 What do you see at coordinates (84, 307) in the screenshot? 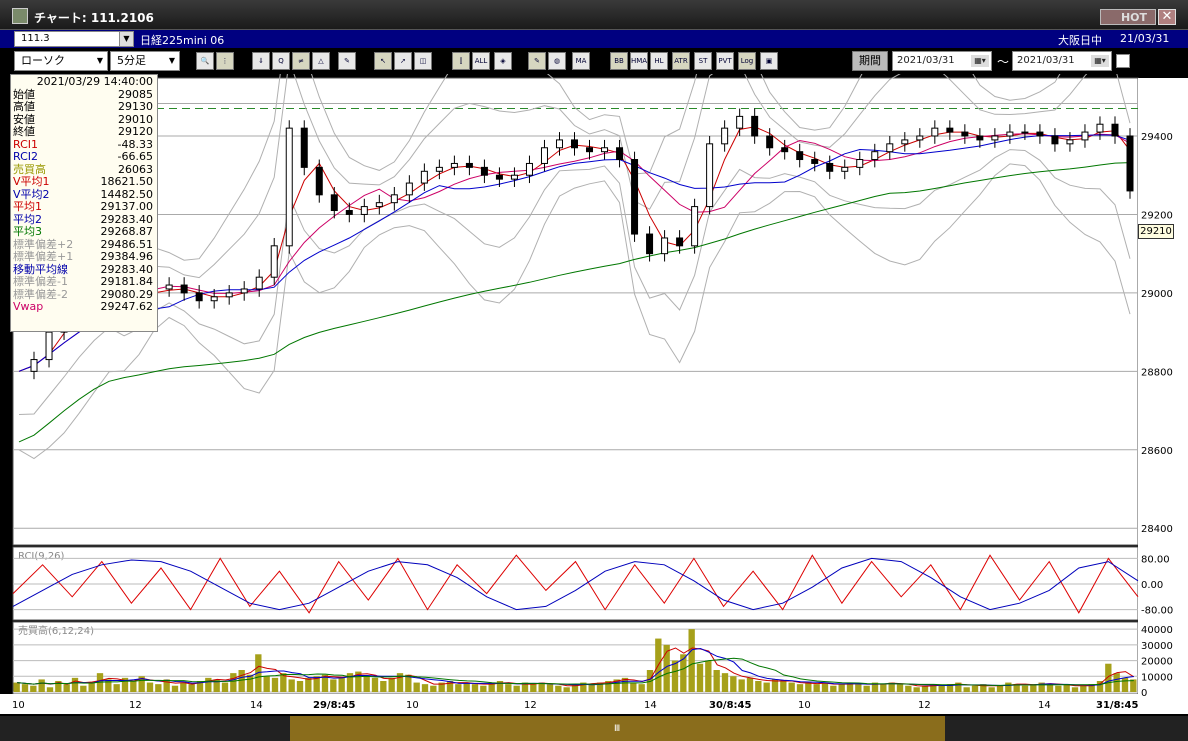
I see `data-window-row: Vwap 29247.62` at bounding box center [84, 307].